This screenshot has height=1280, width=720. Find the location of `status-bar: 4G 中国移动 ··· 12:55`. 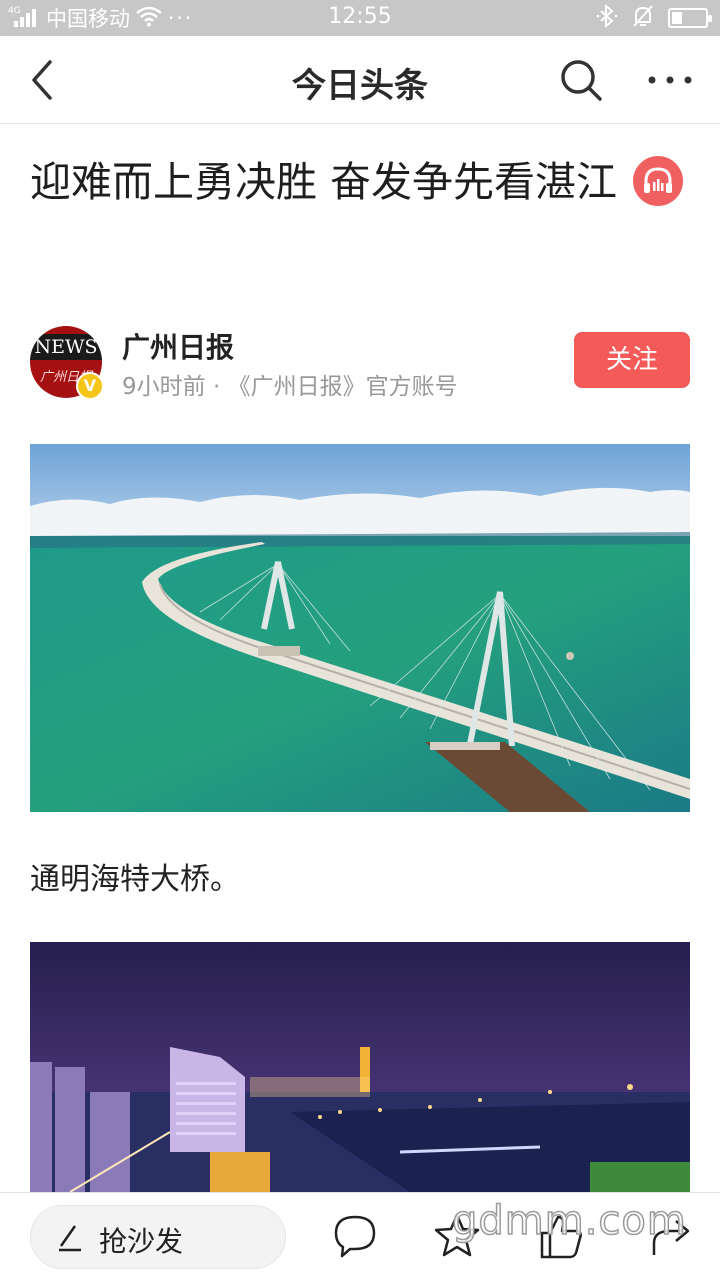

status-bar: 4G 中国移动 ··· 12:55 is located at coordinates (360, 18).